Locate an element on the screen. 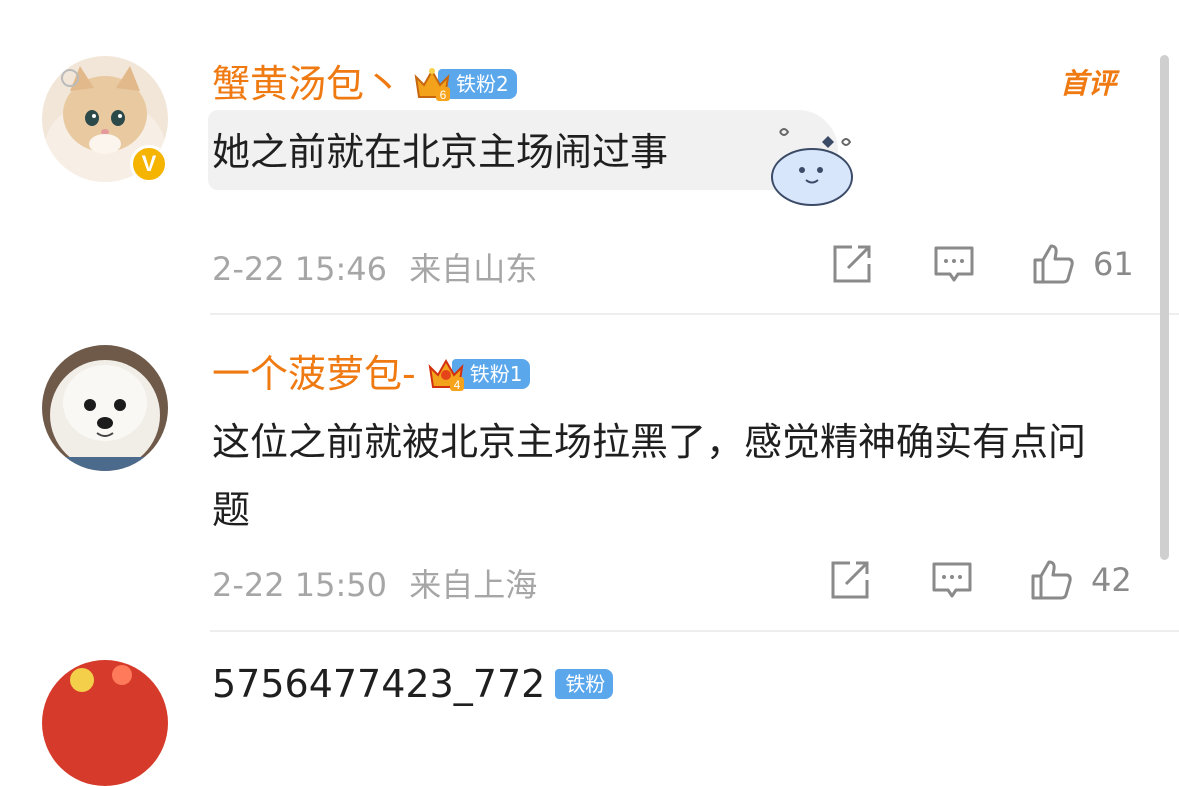  comment-datetime: 2-22 15:46 is located at coordinates (300, 269).